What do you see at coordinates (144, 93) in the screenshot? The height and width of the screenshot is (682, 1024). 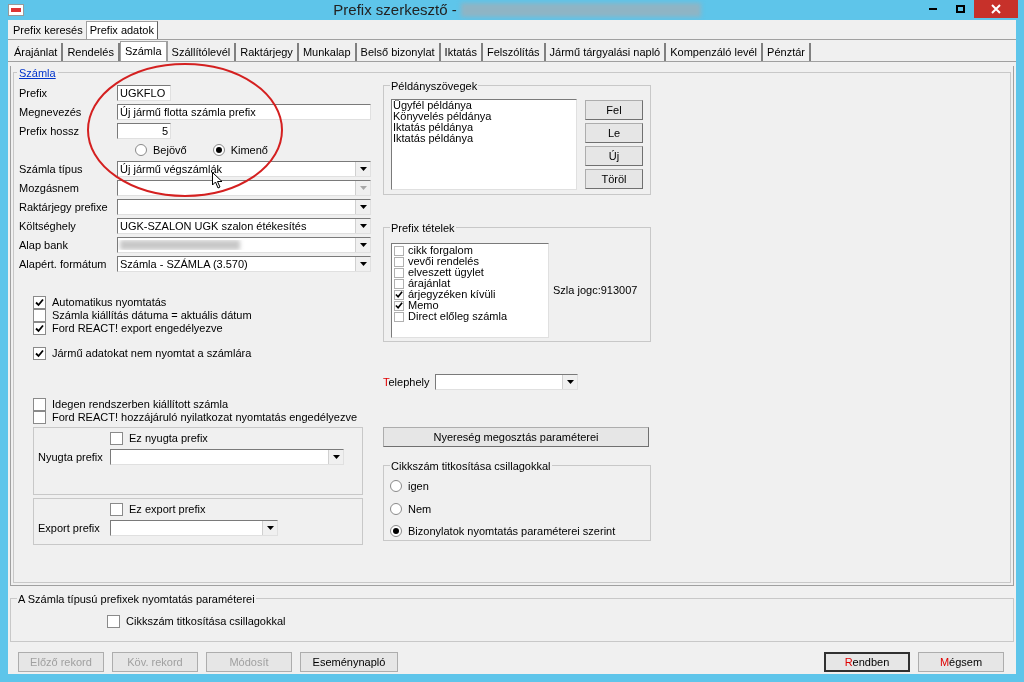 I see `text-field: UGKFLO` at bounding box center [144, 93].